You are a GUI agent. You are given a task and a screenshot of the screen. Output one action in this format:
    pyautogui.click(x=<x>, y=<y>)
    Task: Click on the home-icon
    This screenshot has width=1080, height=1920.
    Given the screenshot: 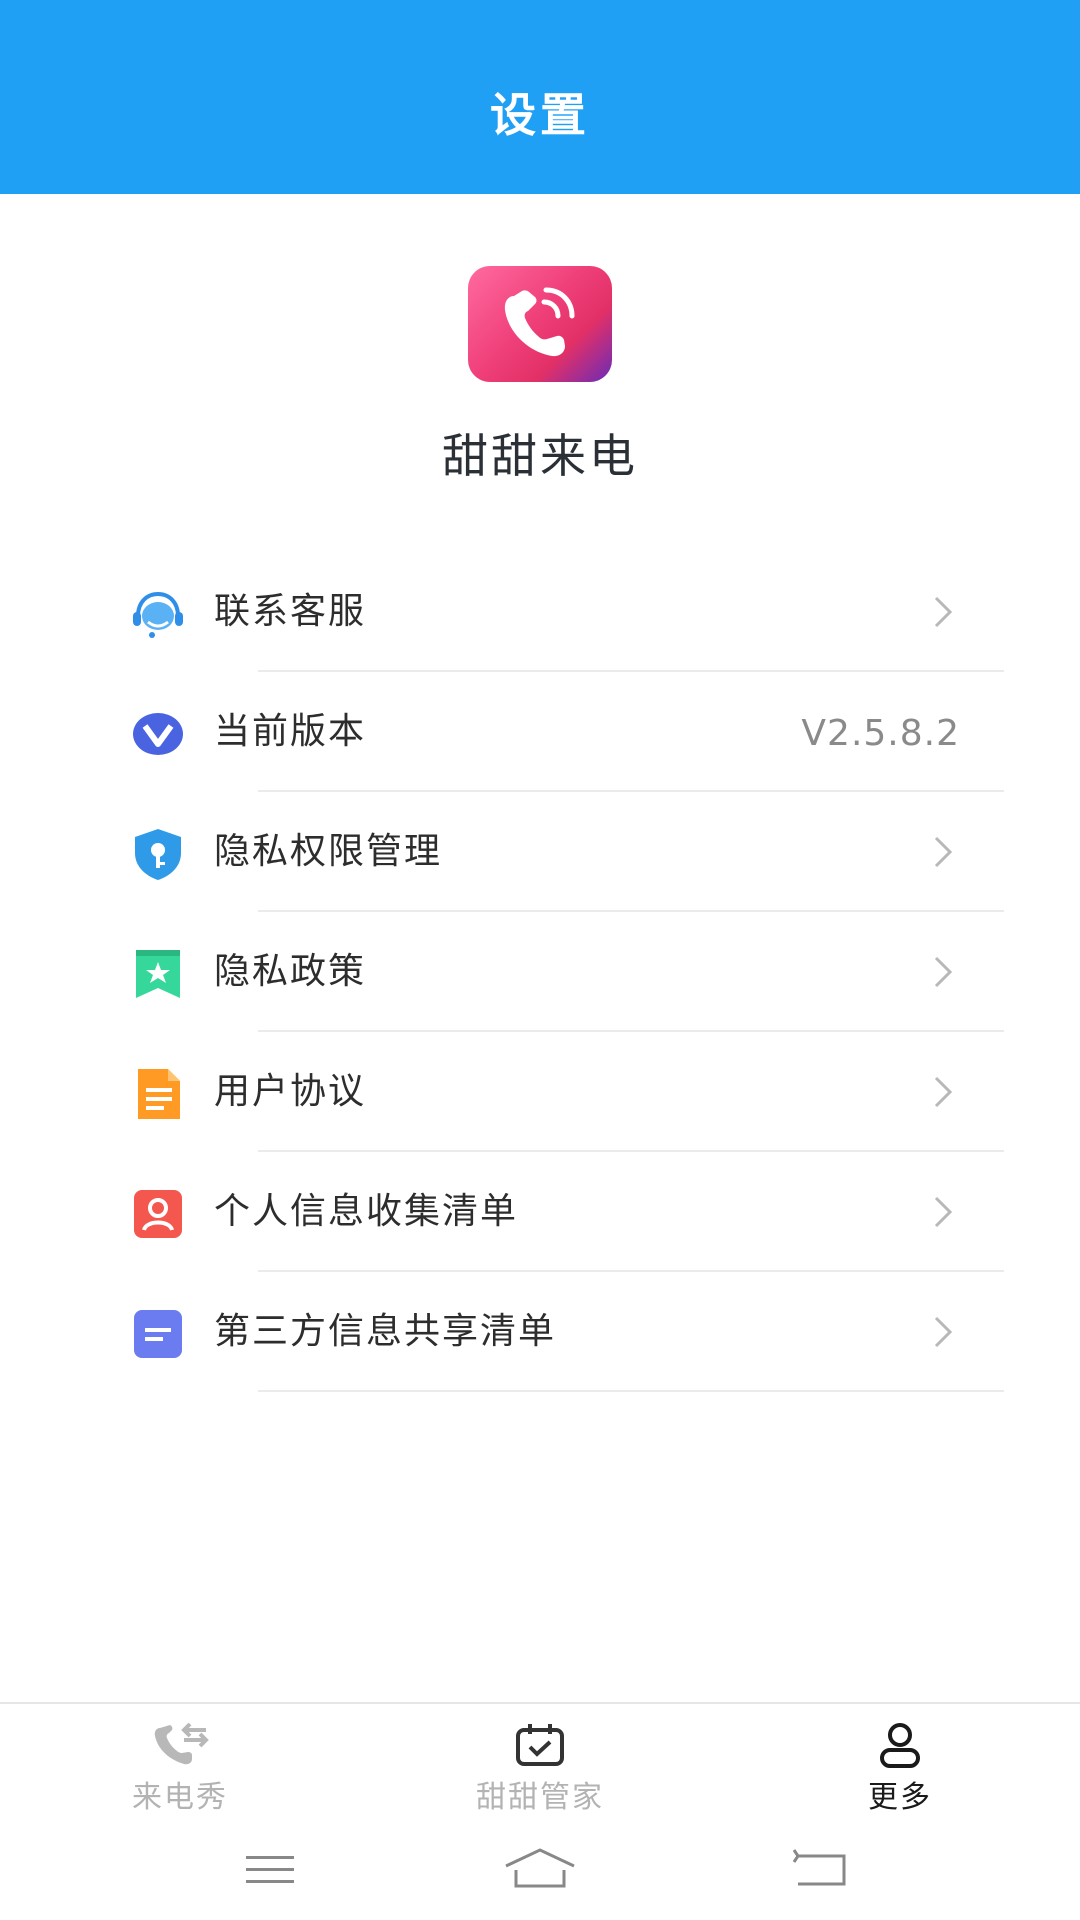 What is the action you would take?
    pyautogui.click(x=540, y=1869)
    